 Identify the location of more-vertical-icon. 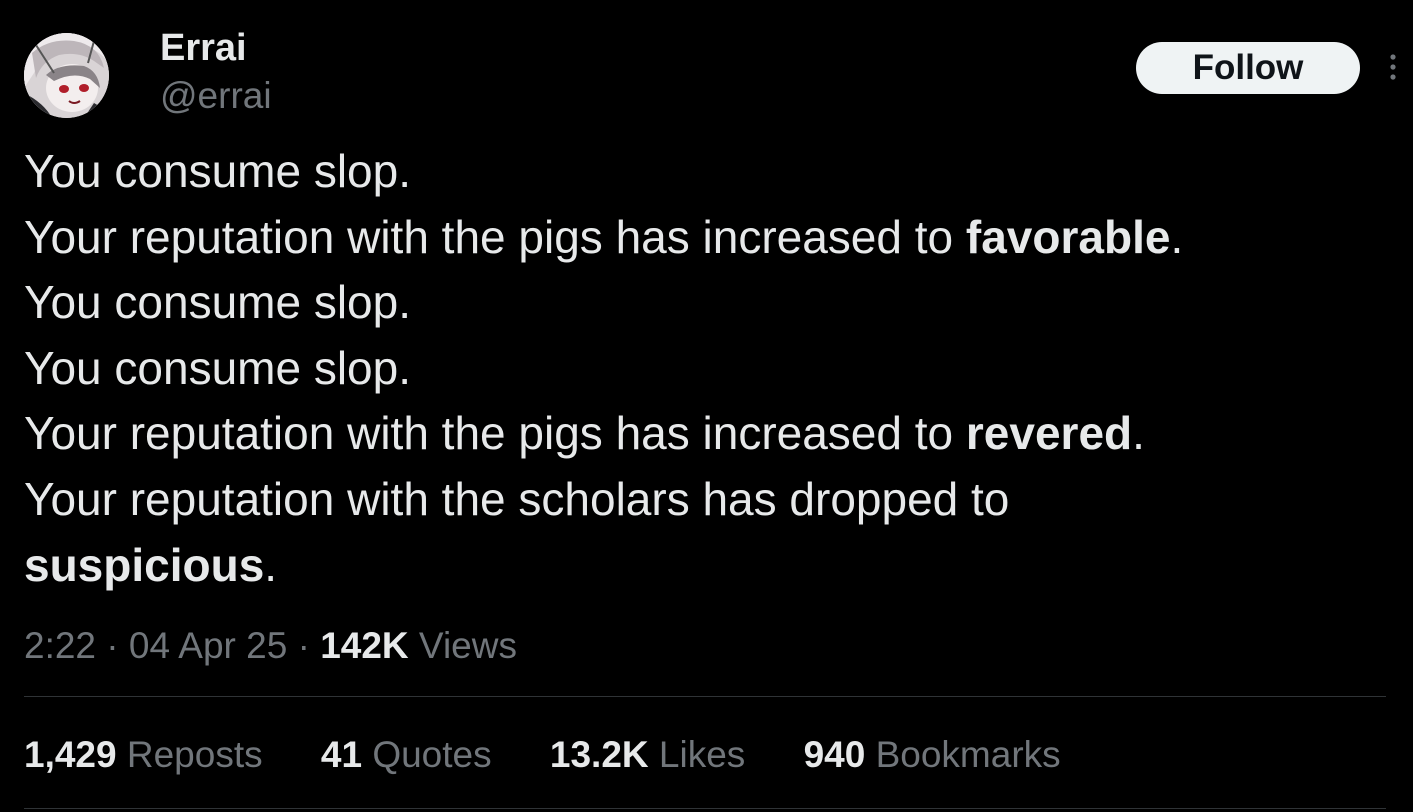
(1393, 67).